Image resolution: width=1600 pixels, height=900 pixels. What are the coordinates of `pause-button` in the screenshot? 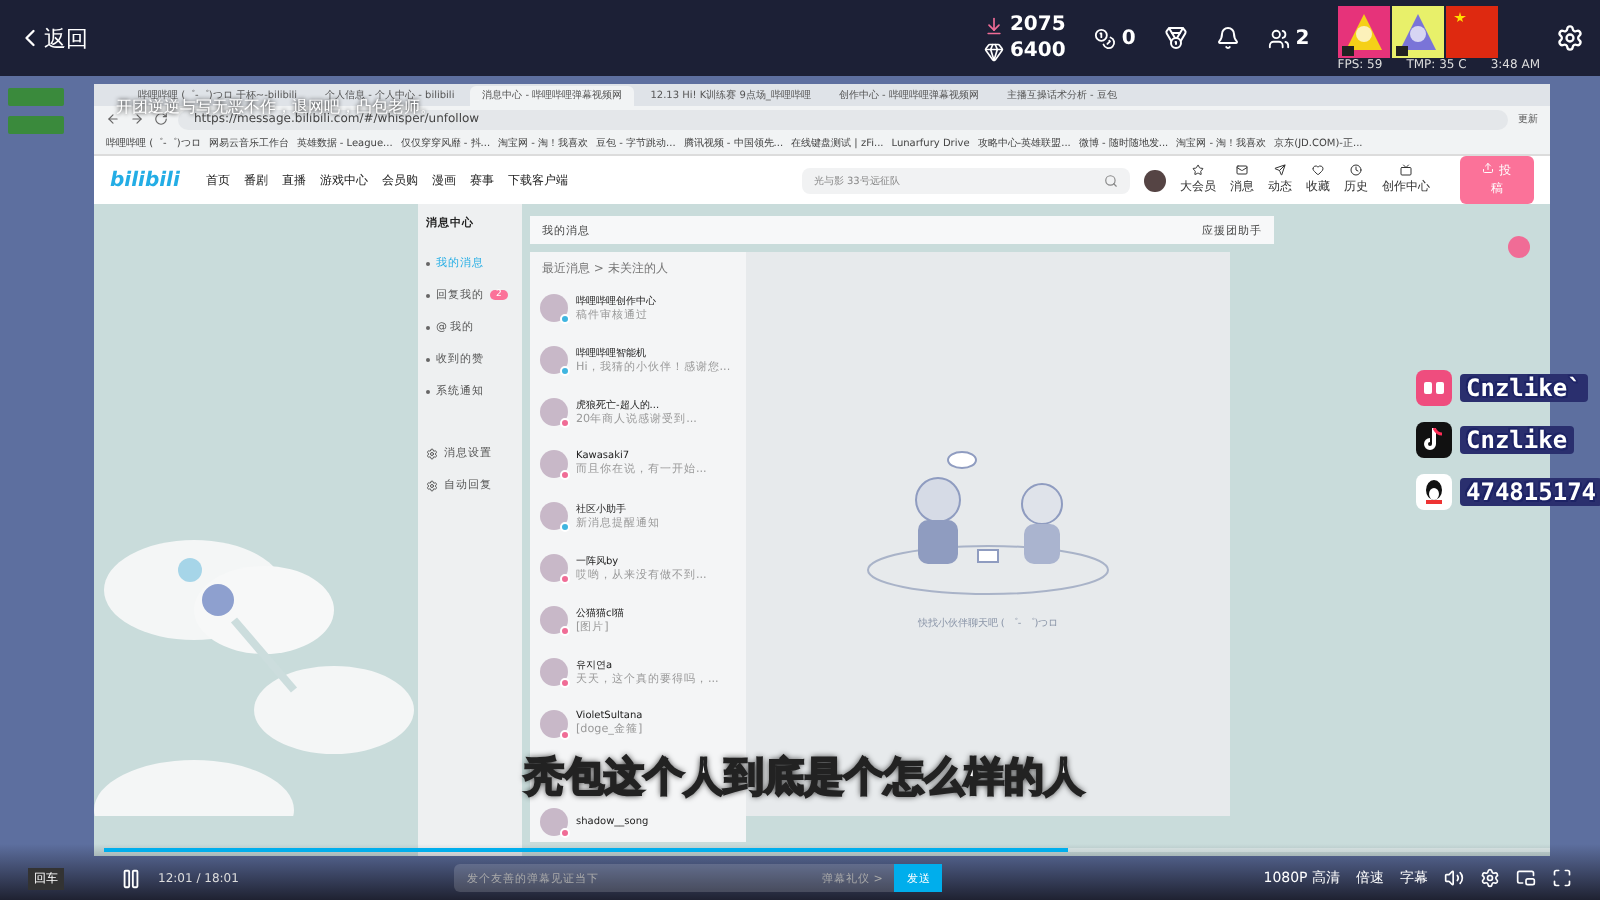 It's located at (131, 878).